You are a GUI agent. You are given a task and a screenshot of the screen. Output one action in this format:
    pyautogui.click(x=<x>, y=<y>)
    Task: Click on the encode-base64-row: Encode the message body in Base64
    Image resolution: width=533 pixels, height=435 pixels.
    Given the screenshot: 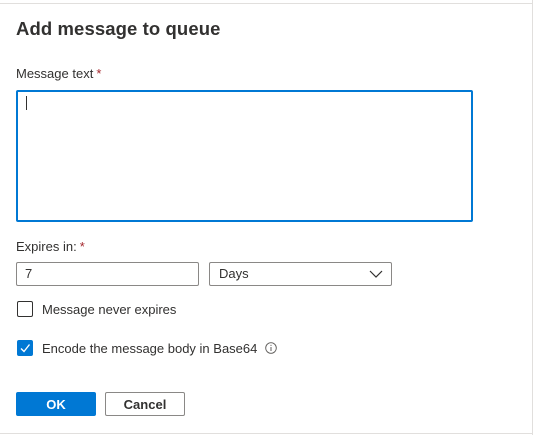 What is the action you would take?
    pyautogui.click(x=147, y=348)
    